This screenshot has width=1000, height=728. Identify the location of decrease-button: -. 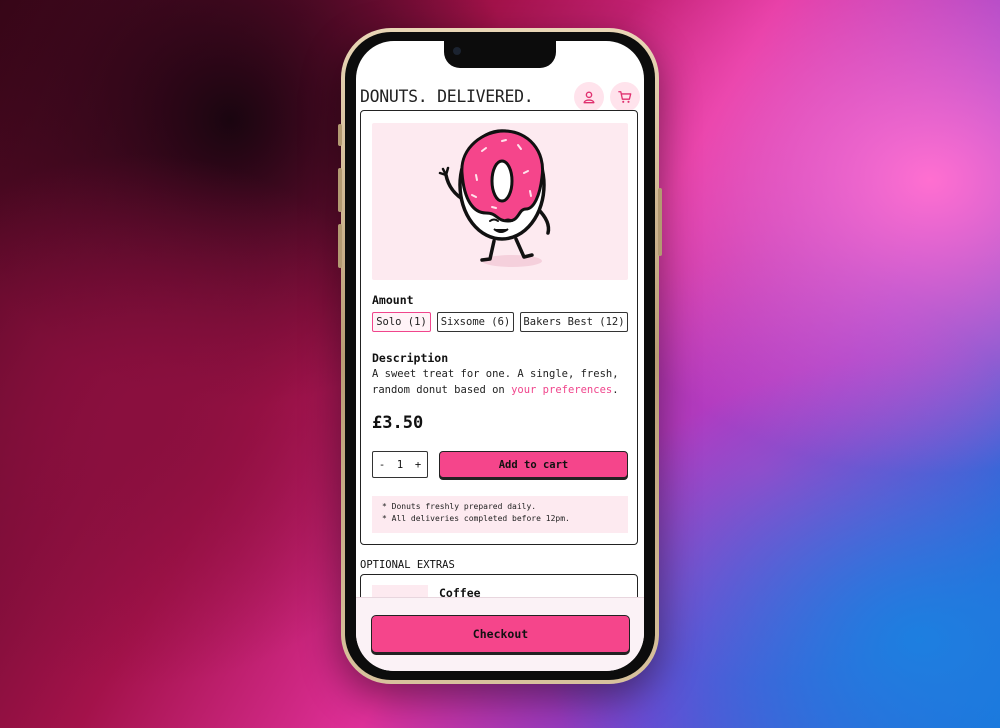
(382, 465).